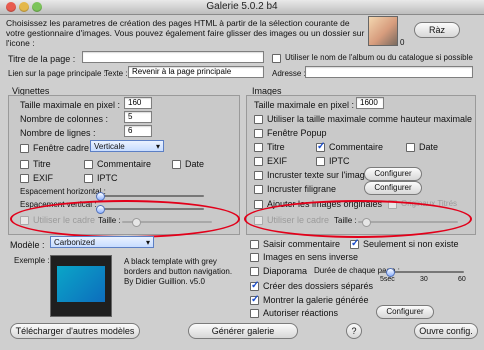  I want to click on input-comment-label: Saisir commentaire, so click(302, 244).